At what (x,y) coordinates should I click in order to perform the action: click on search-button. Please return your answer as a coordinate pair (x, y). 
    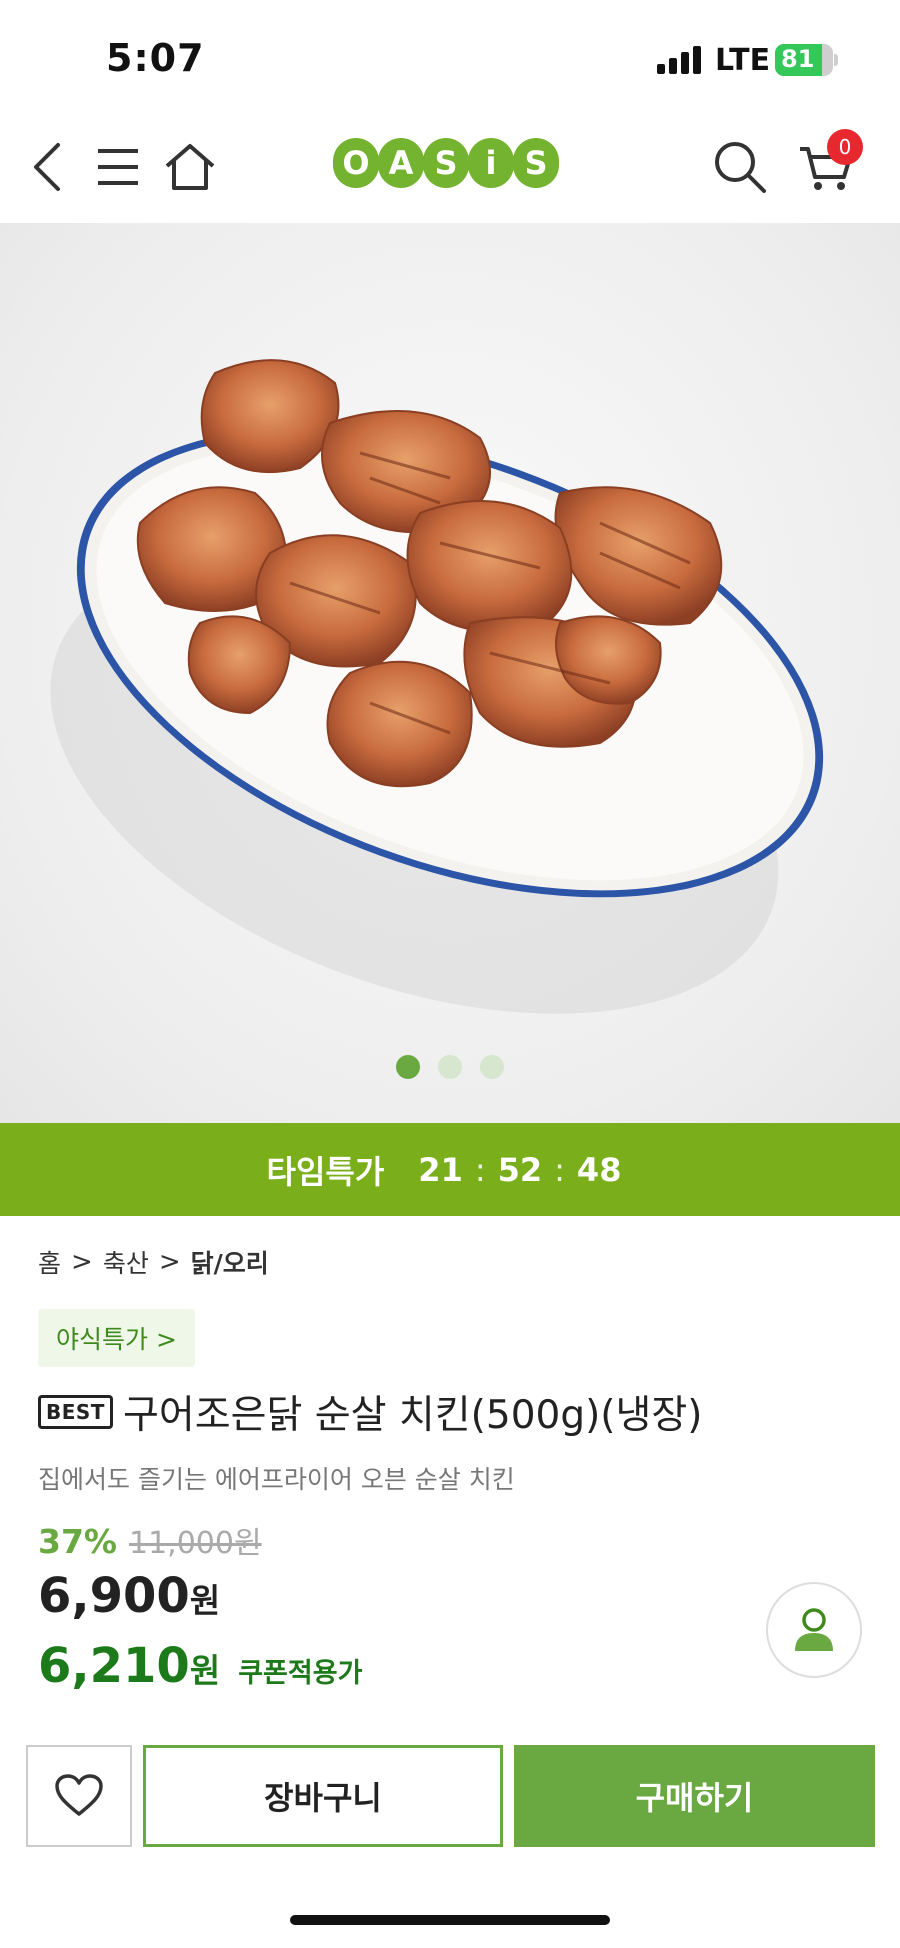
    Looking at the image, I should click on (740, 167).